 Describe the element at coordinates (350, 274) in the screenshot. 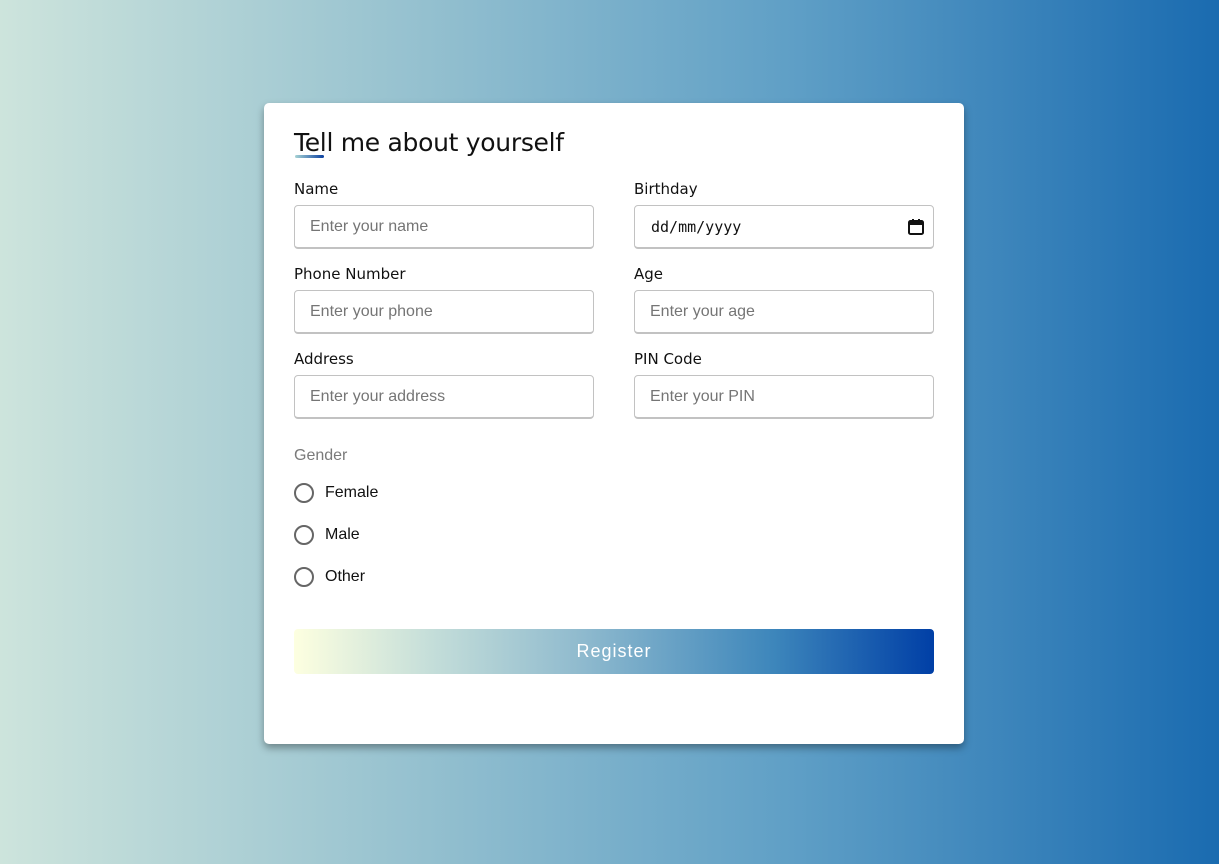

I see `phone-label: Phone Number` at that location.